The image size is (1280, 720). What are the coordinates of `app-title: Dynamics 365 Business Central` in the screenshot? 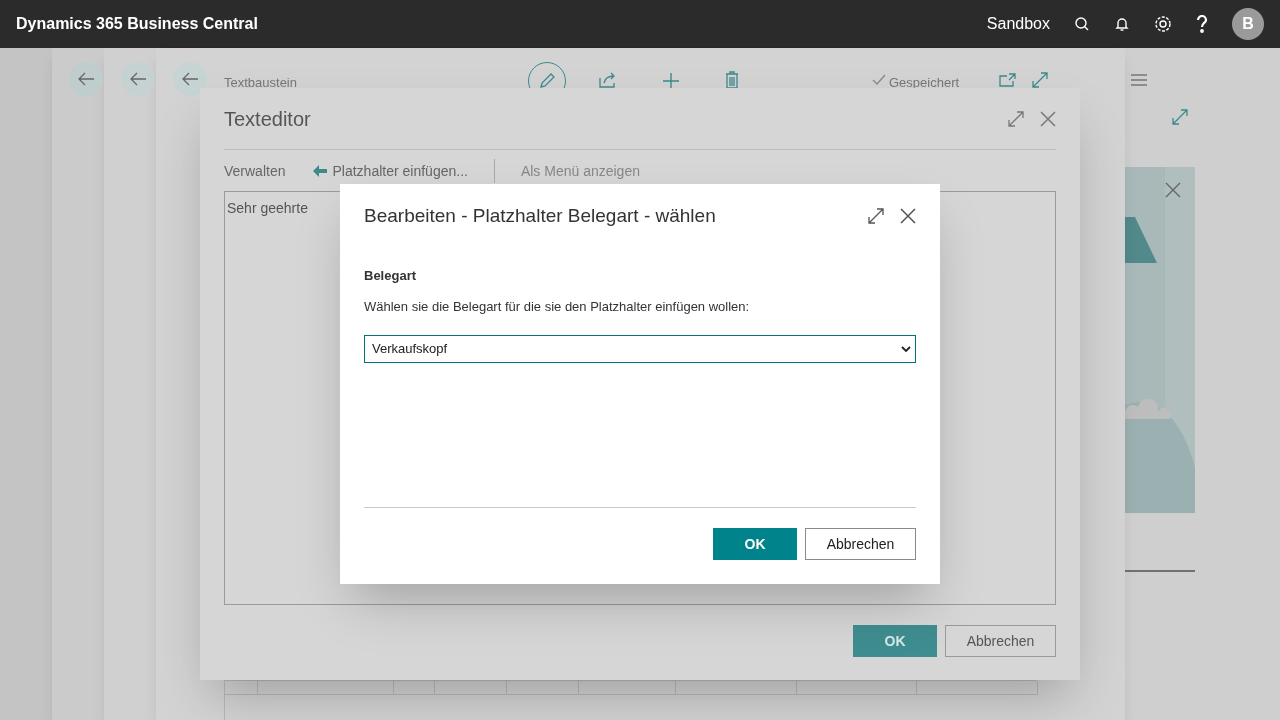 It's located at (137, 24).